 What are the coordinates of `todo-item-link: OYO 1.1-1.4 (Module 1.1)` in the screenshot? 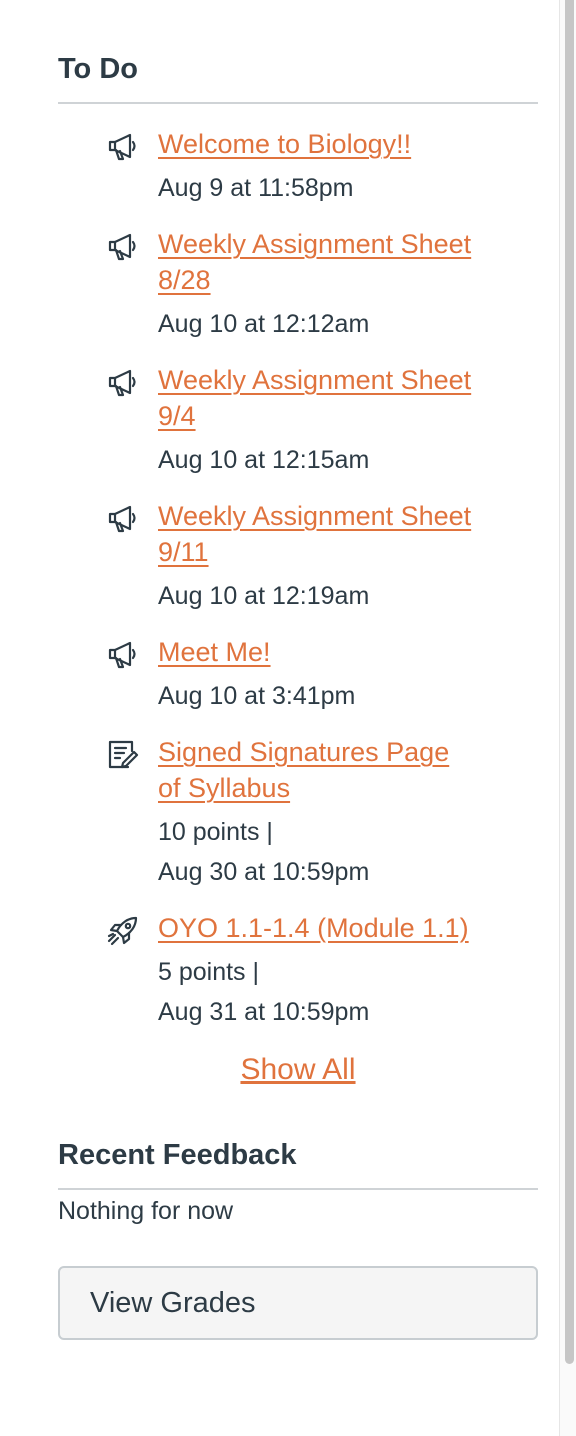 It's located at (318, 928).